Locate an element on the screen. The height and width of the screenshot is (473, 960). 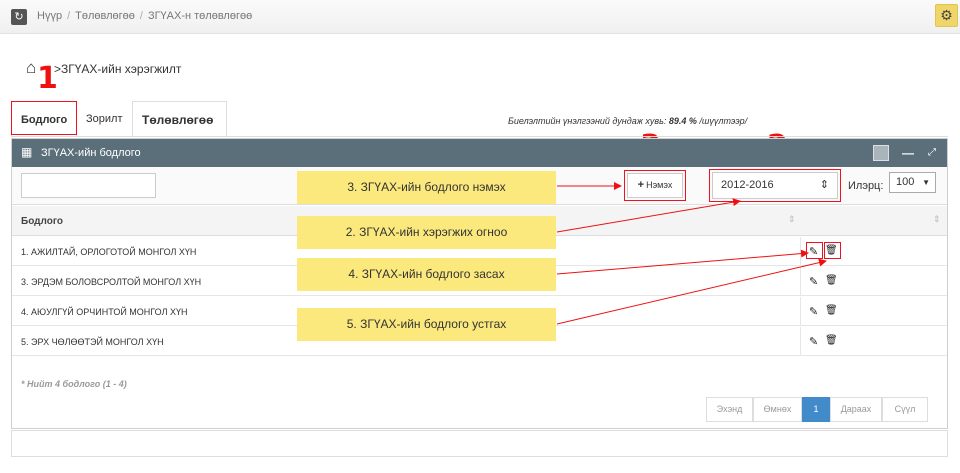
annotation-arrows is located at coordinates (691, 253).